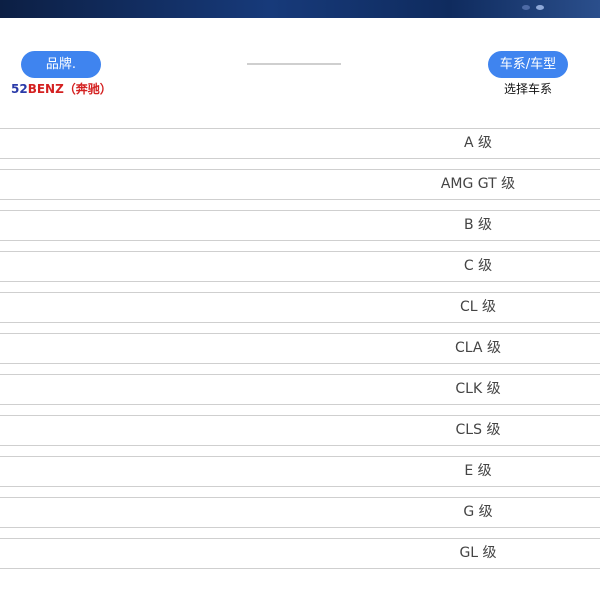 This screenshot has height=599, width=600. Describe the element at coordinates (527, 89) in the screenshot. I see `series-hint: 选择车系` at that location.